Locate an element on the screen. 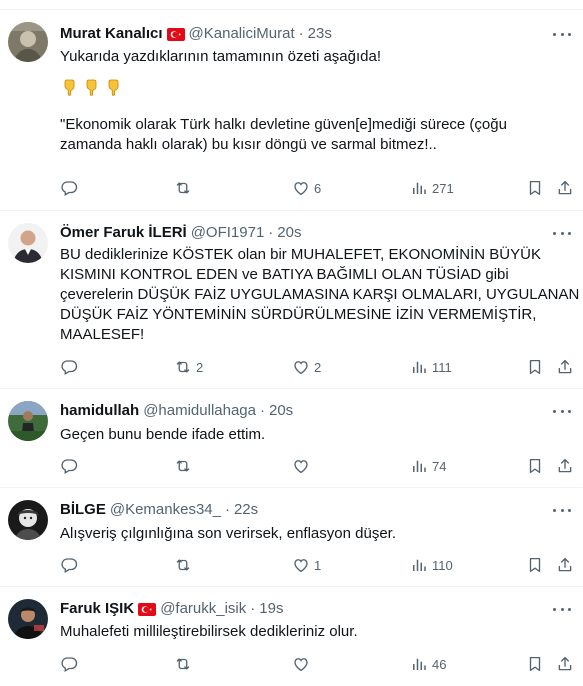 This screenshot has height=686, width=583. view-count: 110 is located at coordinates (442, 565).